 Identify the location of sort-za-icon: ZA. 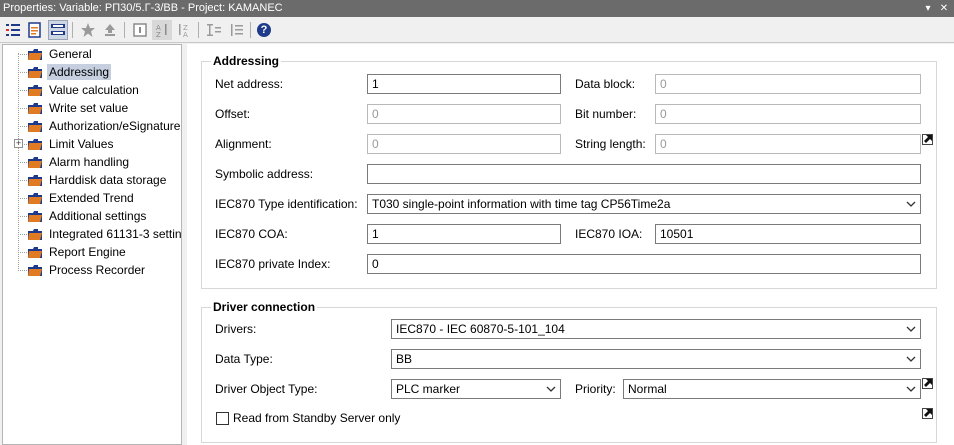
(184, 30).